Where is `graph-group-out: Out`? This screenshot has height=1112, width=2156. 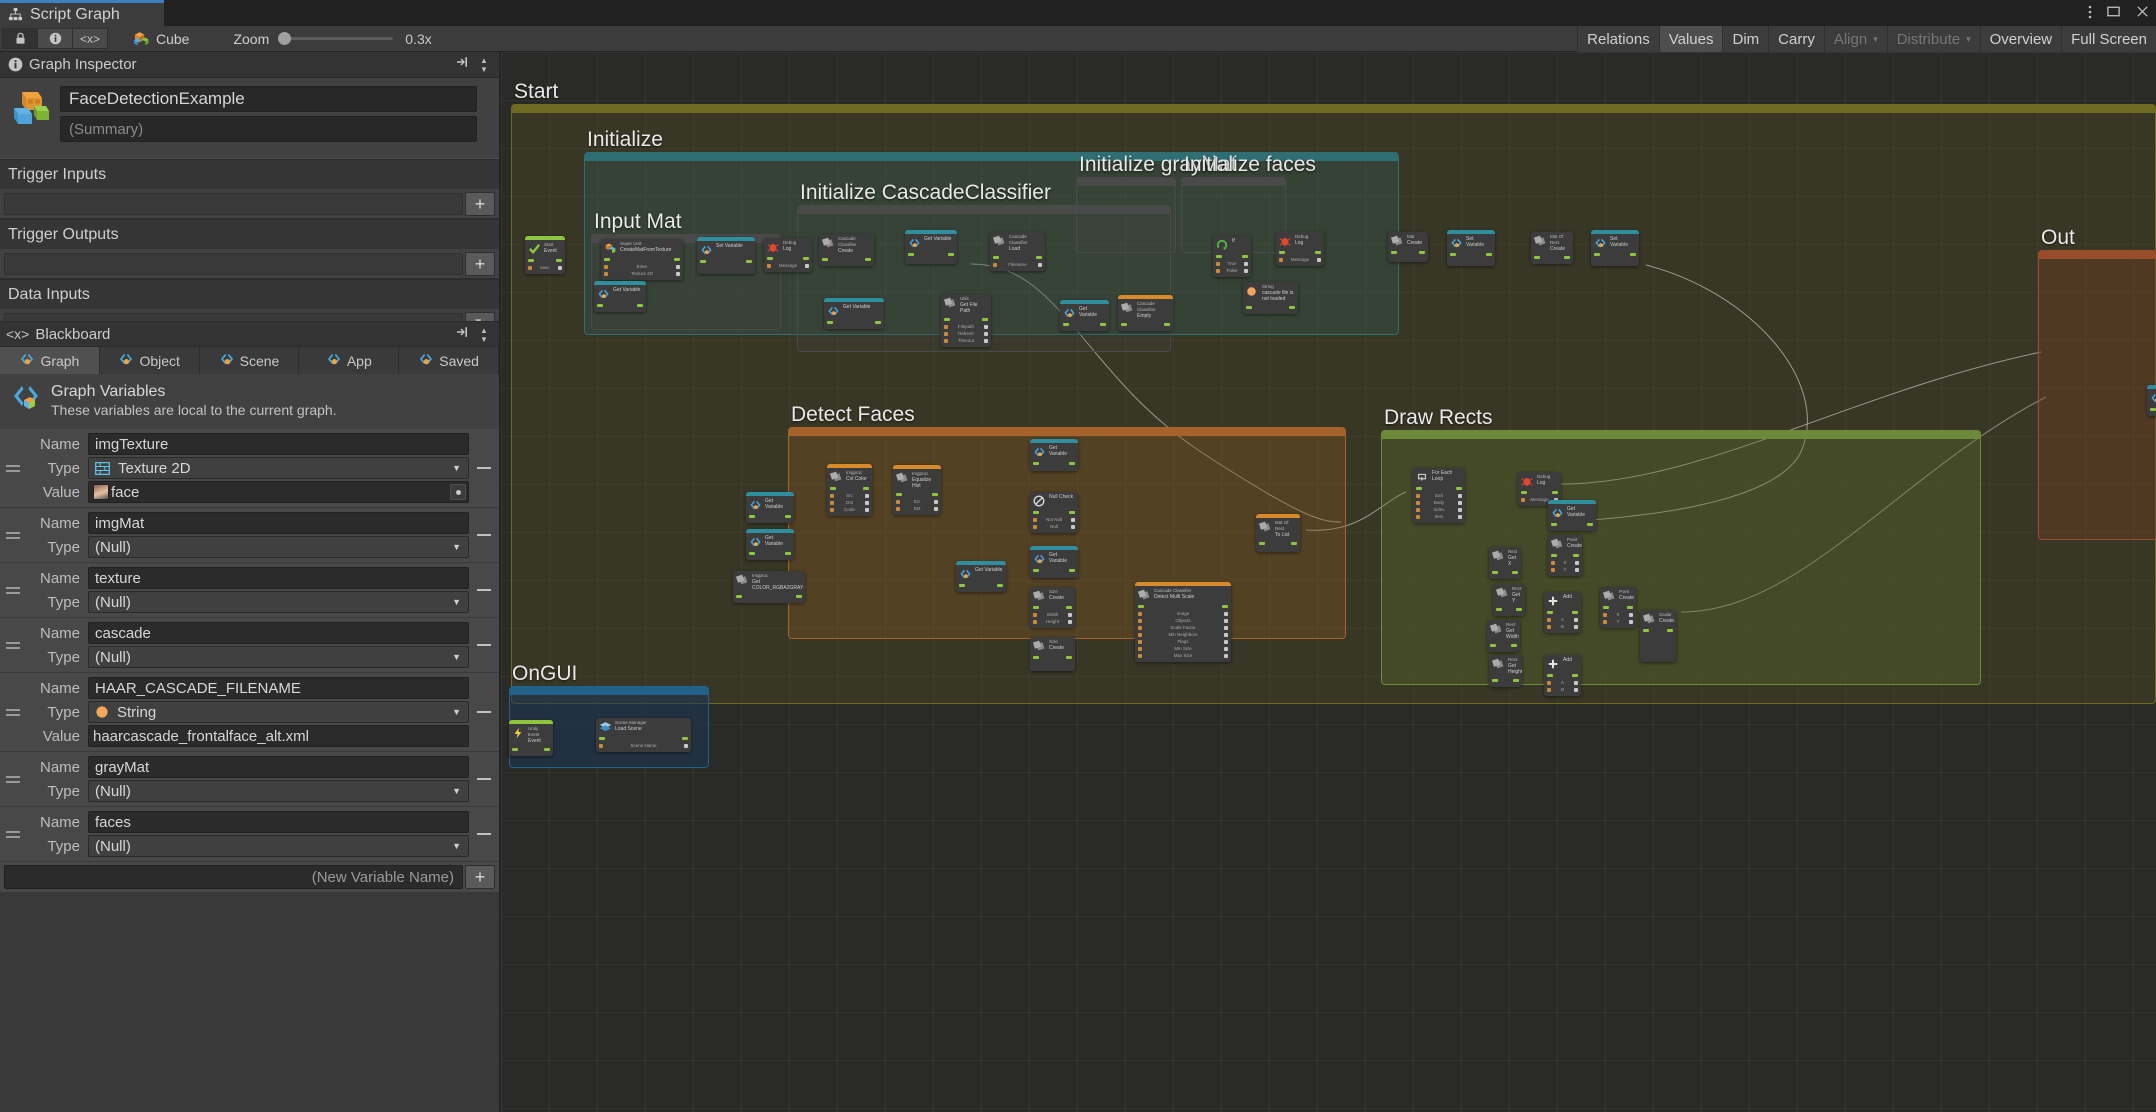
graph-group-out: Out is located at coordinates (2097, 383).